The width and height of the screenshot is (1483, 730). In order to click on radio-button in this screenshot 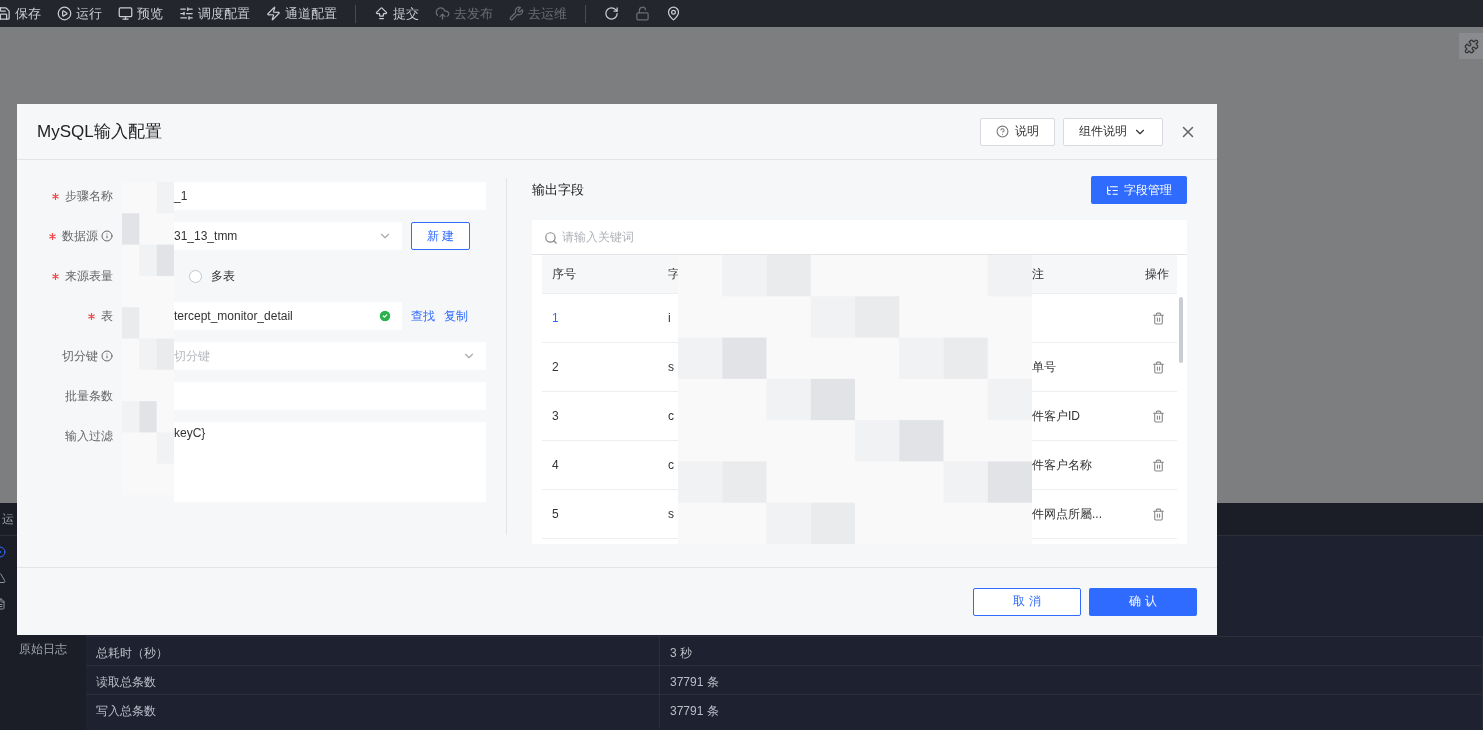, I will do `click(195, 276)`.